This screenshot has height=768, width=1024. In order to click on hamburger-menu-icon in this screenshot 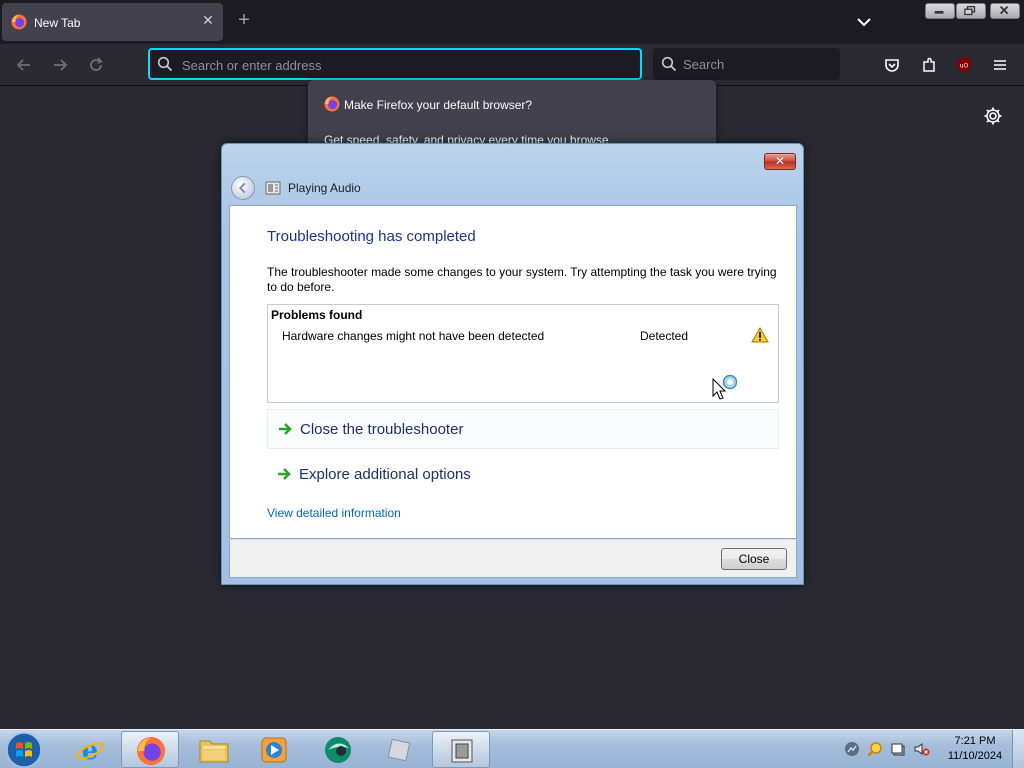, I will do `click(1000, 65)`.